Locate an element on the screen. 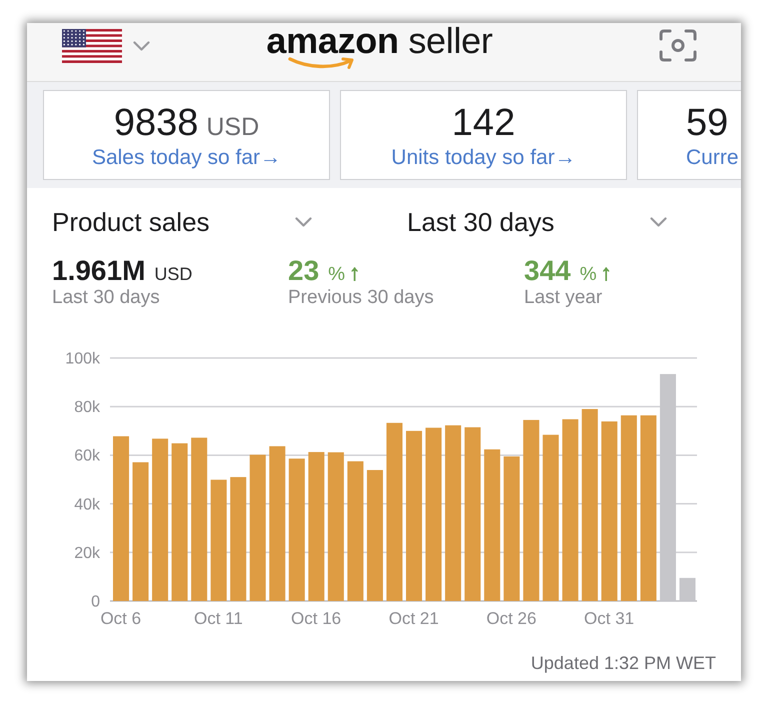 The image size is (768, 701). x-axis-label: Oct 31 is located at coordinates (609, 618).